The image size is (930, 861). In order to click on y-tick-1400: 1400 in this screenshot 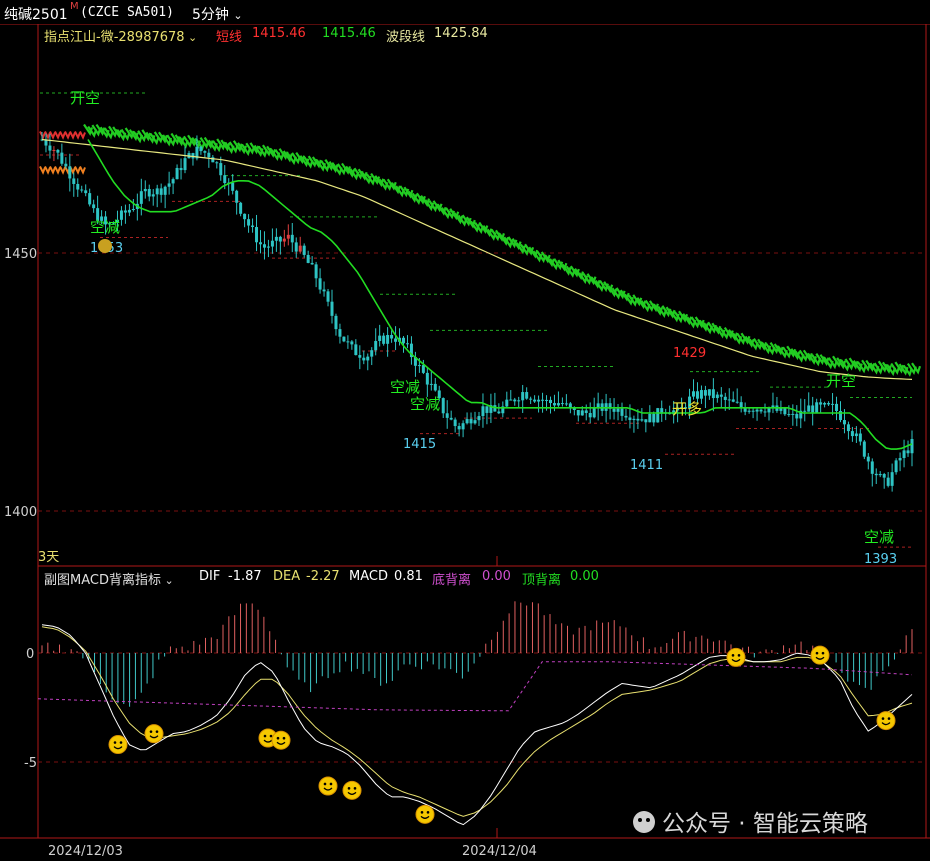, I will do `click(20, 512)`.